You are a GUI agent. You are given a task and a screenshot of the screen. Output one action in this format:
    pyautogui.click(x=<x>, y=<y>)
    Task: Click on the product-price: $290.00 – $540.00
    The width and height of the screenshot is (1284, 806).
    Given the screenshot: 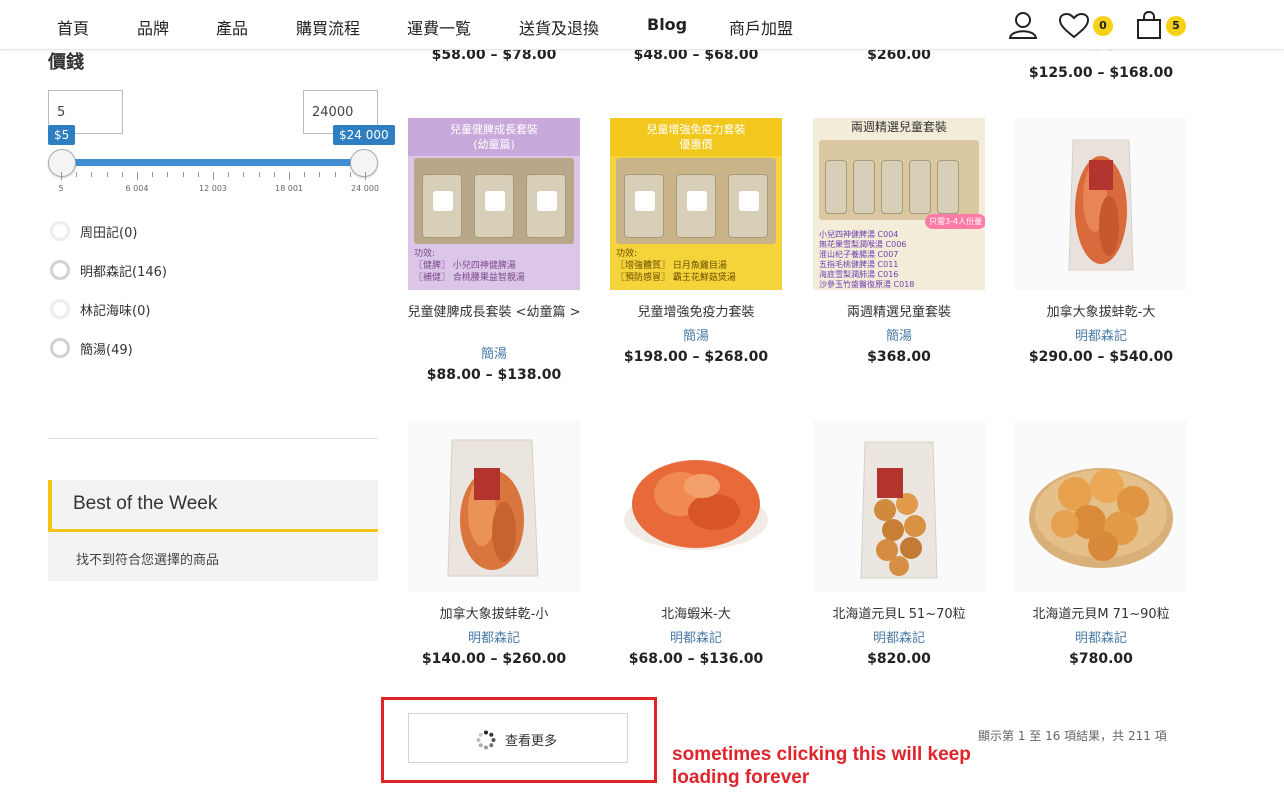 What is the action you would take?
    pyautogui.click(x=1101, y=357)
    